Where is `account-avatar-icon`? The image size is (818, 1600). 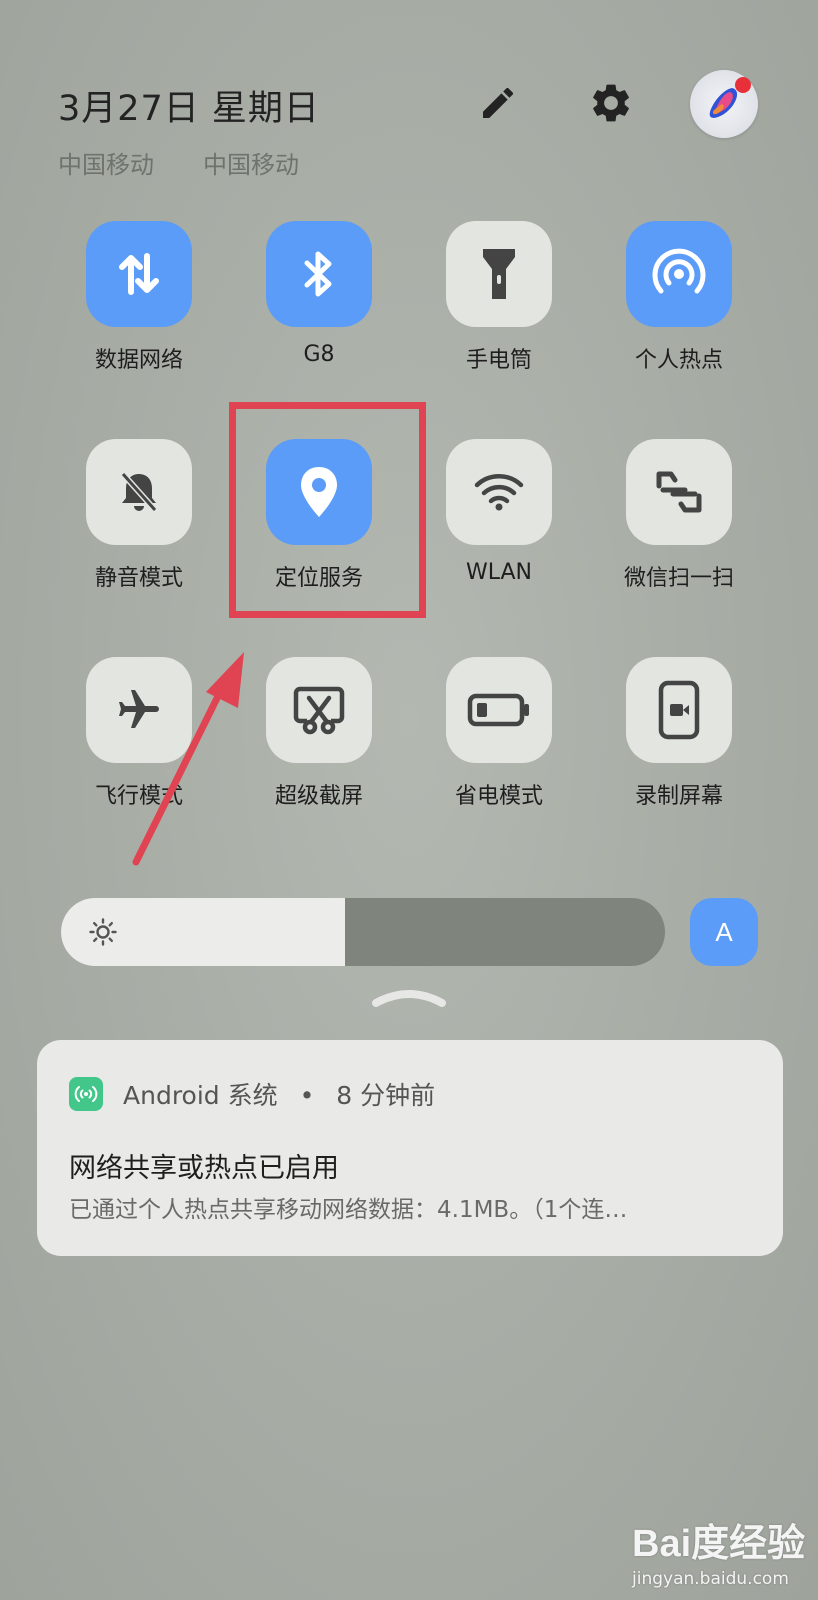 account-avatar-icon is located at coordinates (724, 104).